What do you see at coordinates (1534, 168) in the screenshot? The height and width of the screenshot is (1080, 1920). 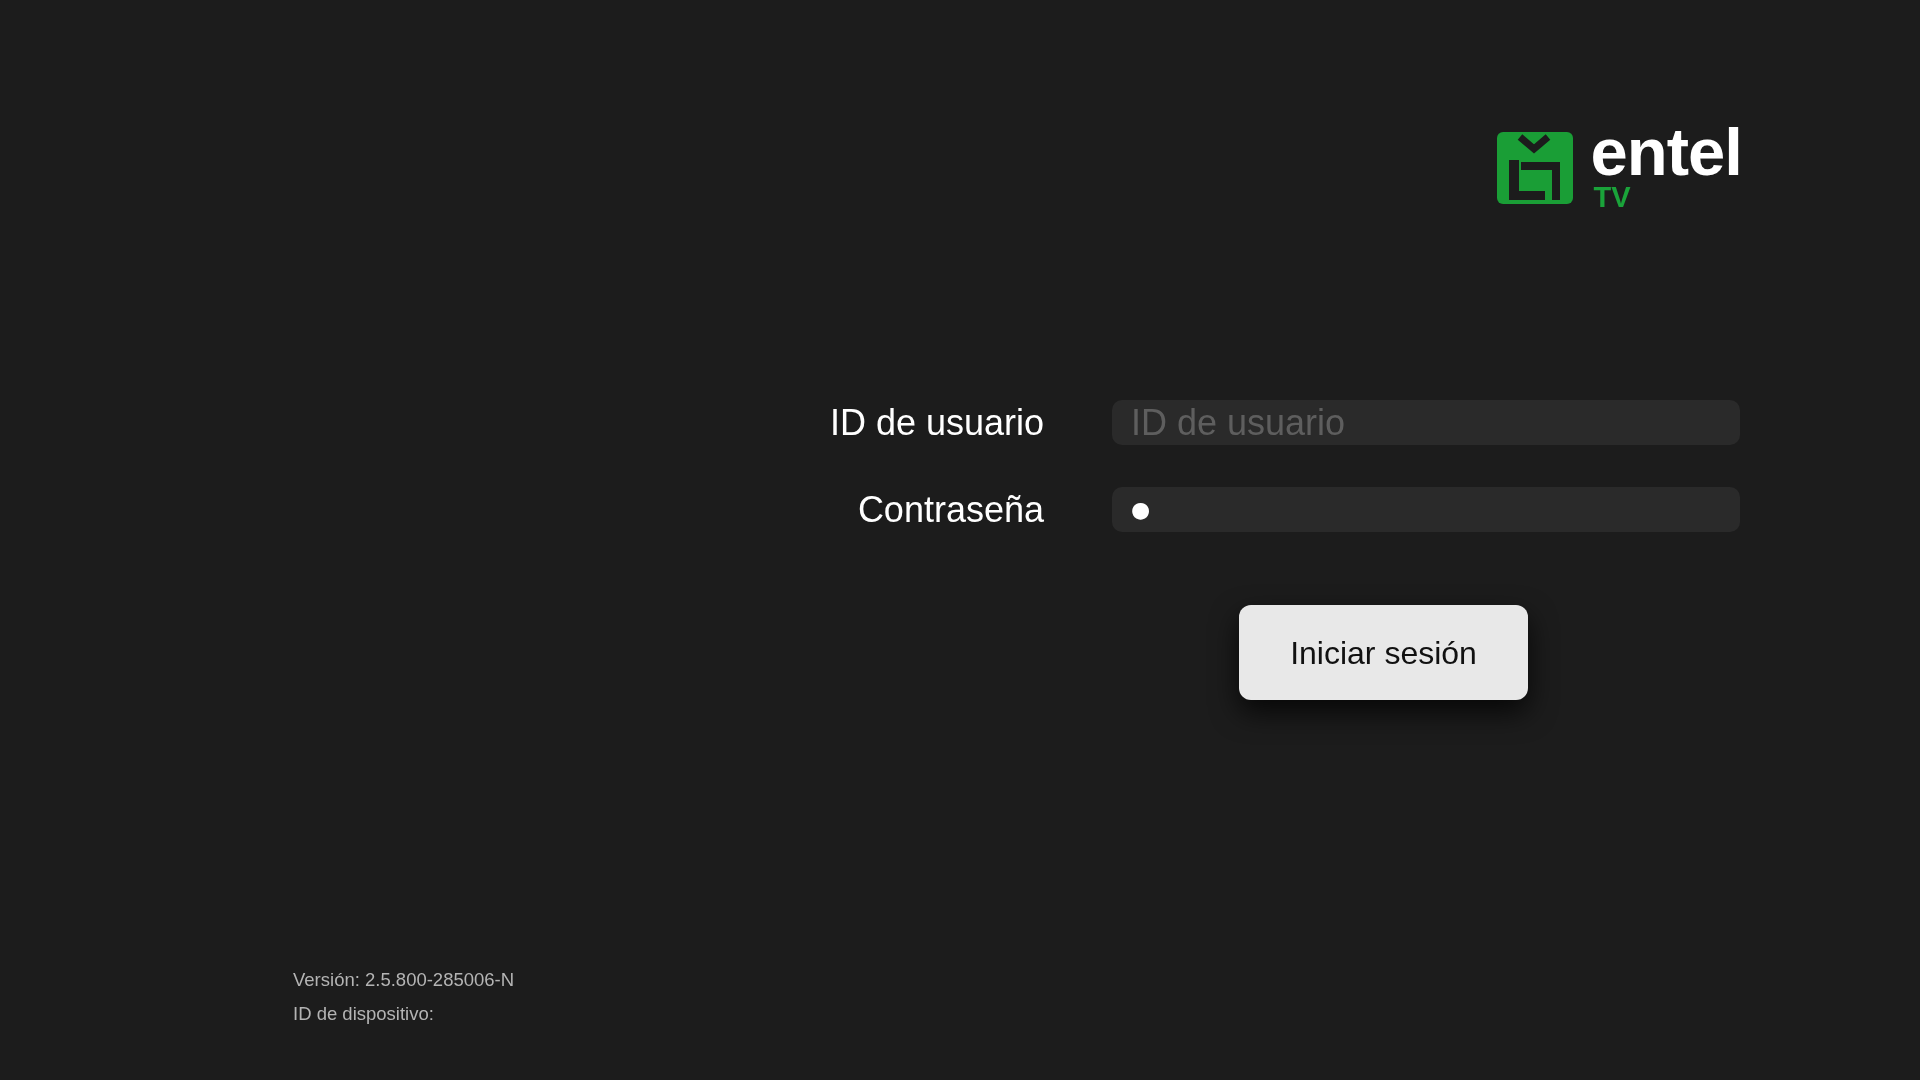 I see `logo-icon` at bounding box center [1534, 168].